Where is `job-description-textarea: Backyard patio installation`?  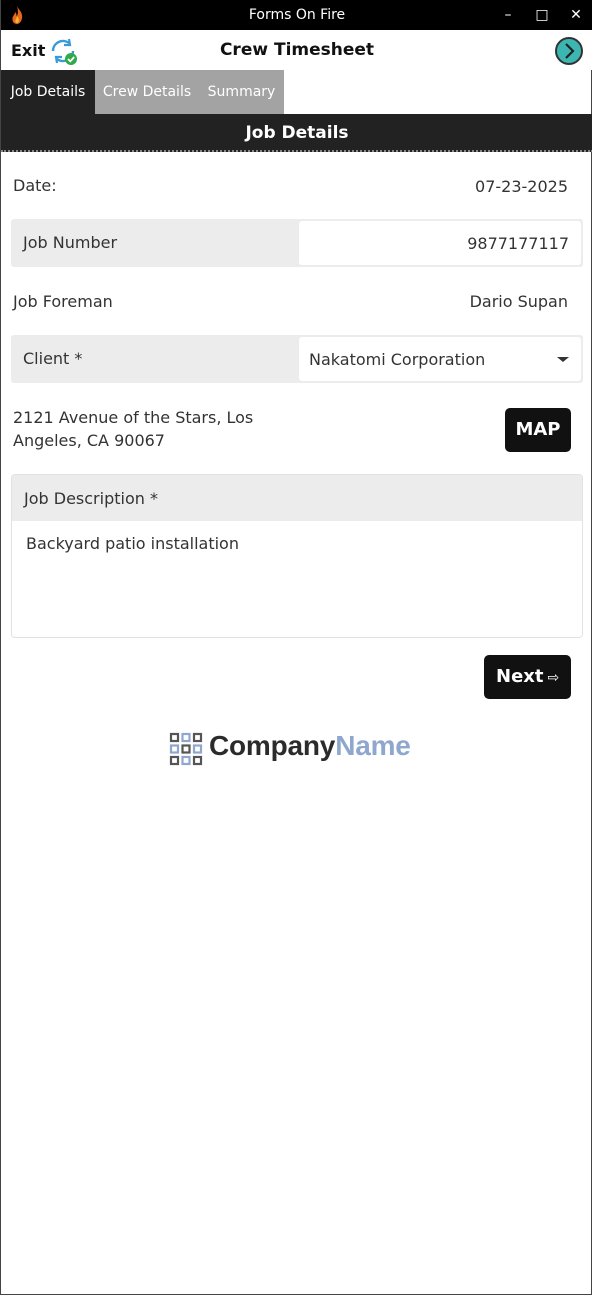
job-description-textarea: Backyard patio installation is located at coordinates (132, 543).